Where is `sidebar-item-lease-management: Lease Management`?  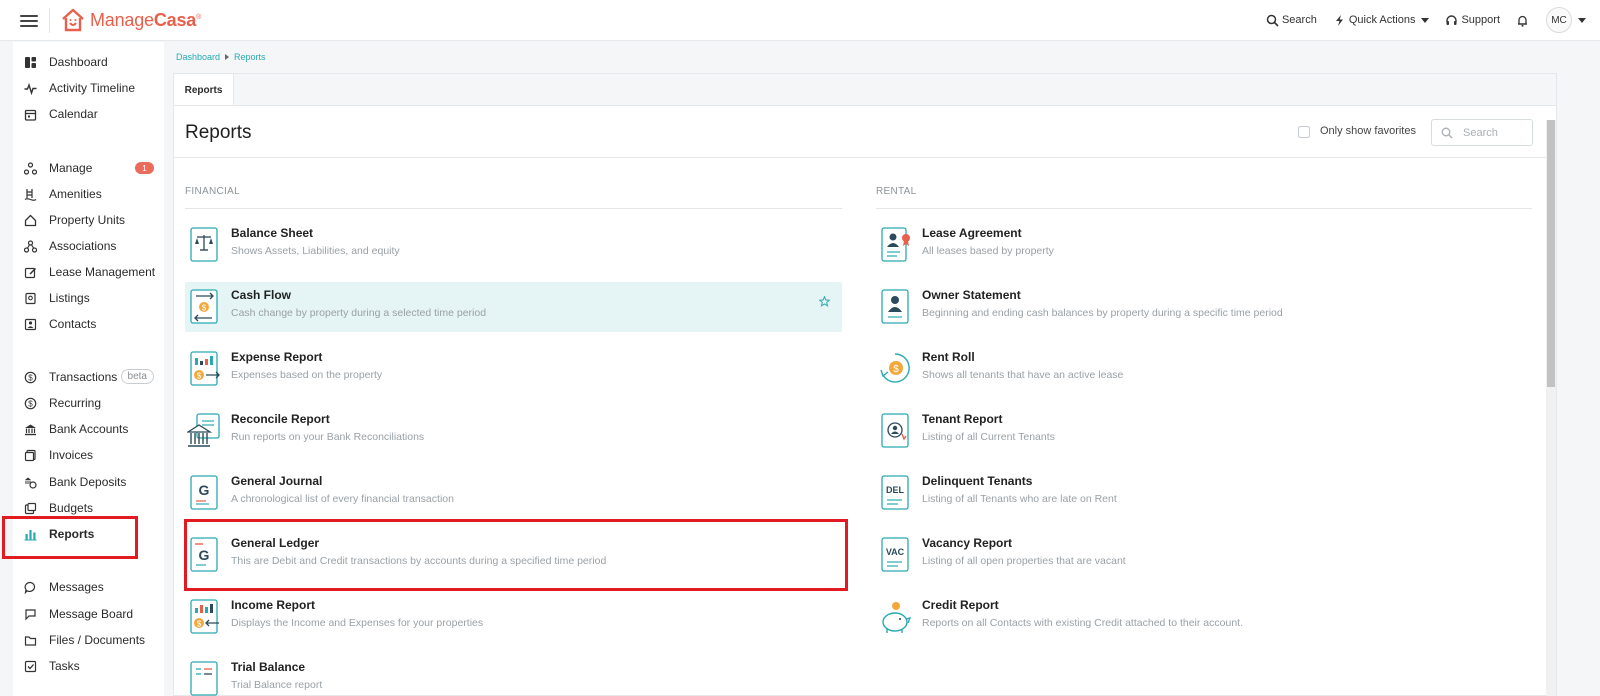
sidebar-item-lease-management: Lease Management is located at coordinates (88, 272).